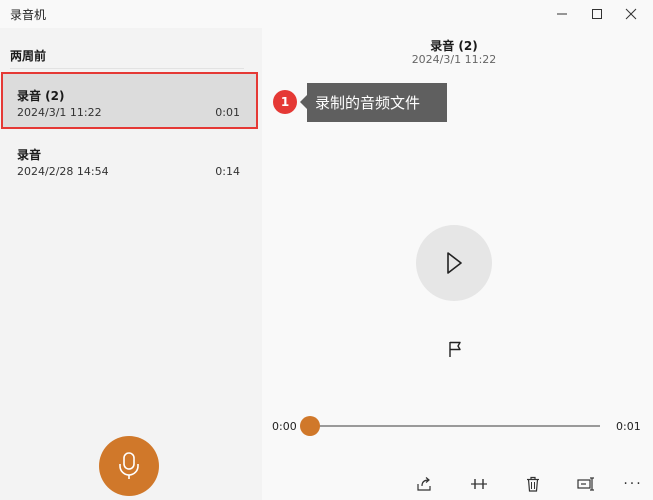  Describe the element at coordinates (59, 112) in the screenshot. I see `recording-date: 2024/3/1 11:22` at that location.